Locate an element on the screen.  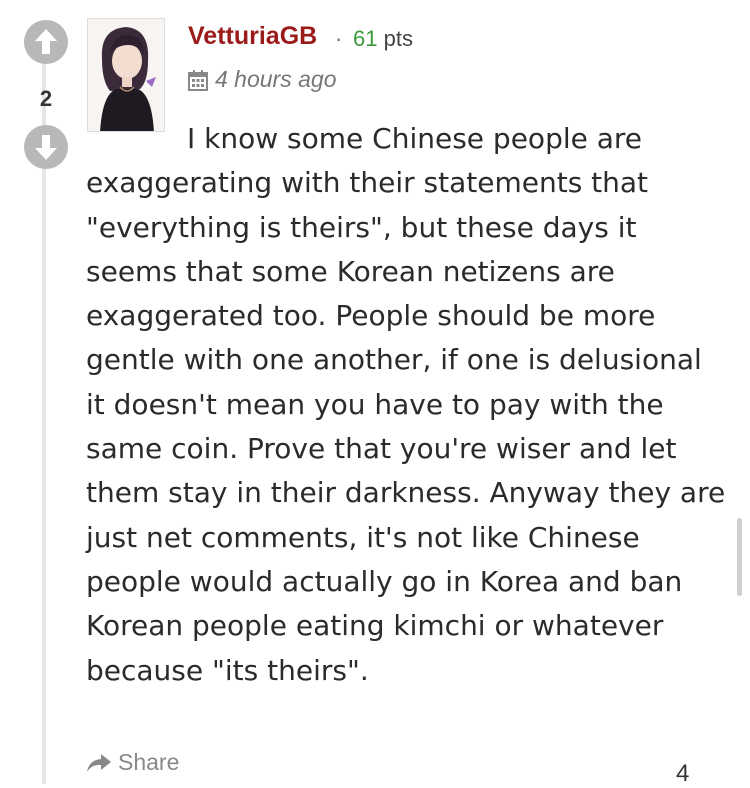
avatar is located at coordinates (126, 75).